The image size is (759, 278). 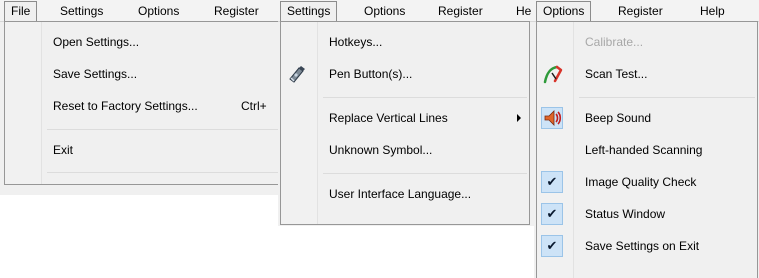 I want to click on menu-item-label: Beep Sound, so click(x=618, y=118).